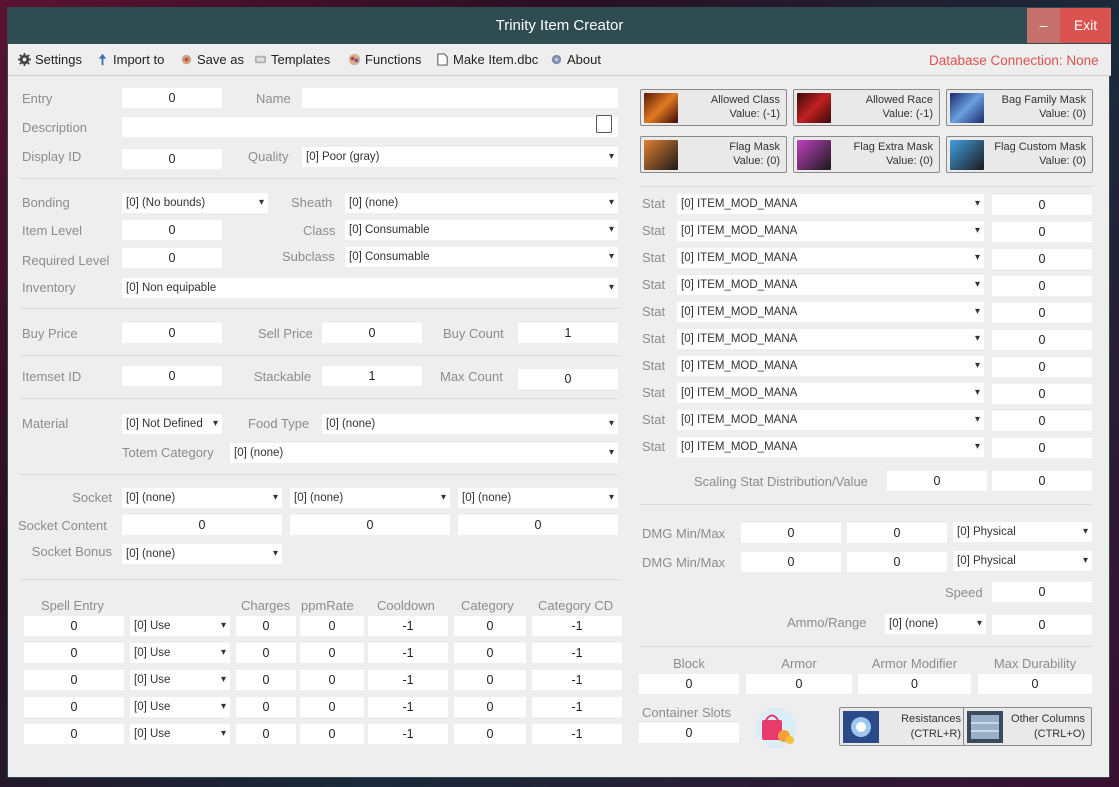  Describe the element at coordinates (1042, 592) in the screenshot. I see `speed-field: 0` at that location.